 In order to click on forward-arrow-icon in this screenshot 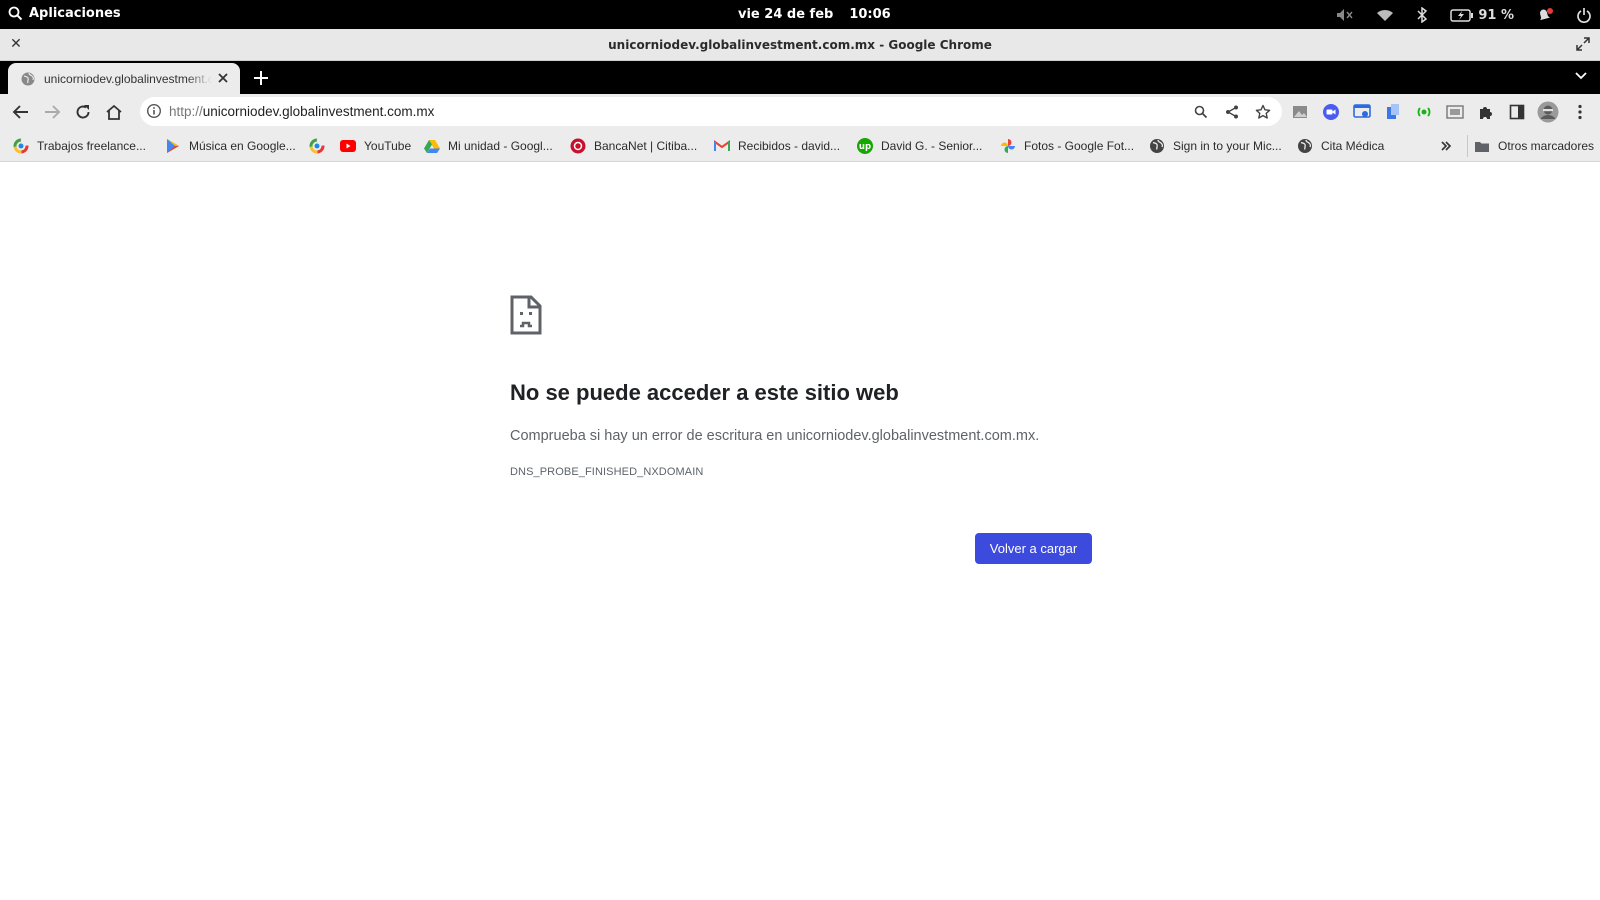, I will do `click(53, 112)`.